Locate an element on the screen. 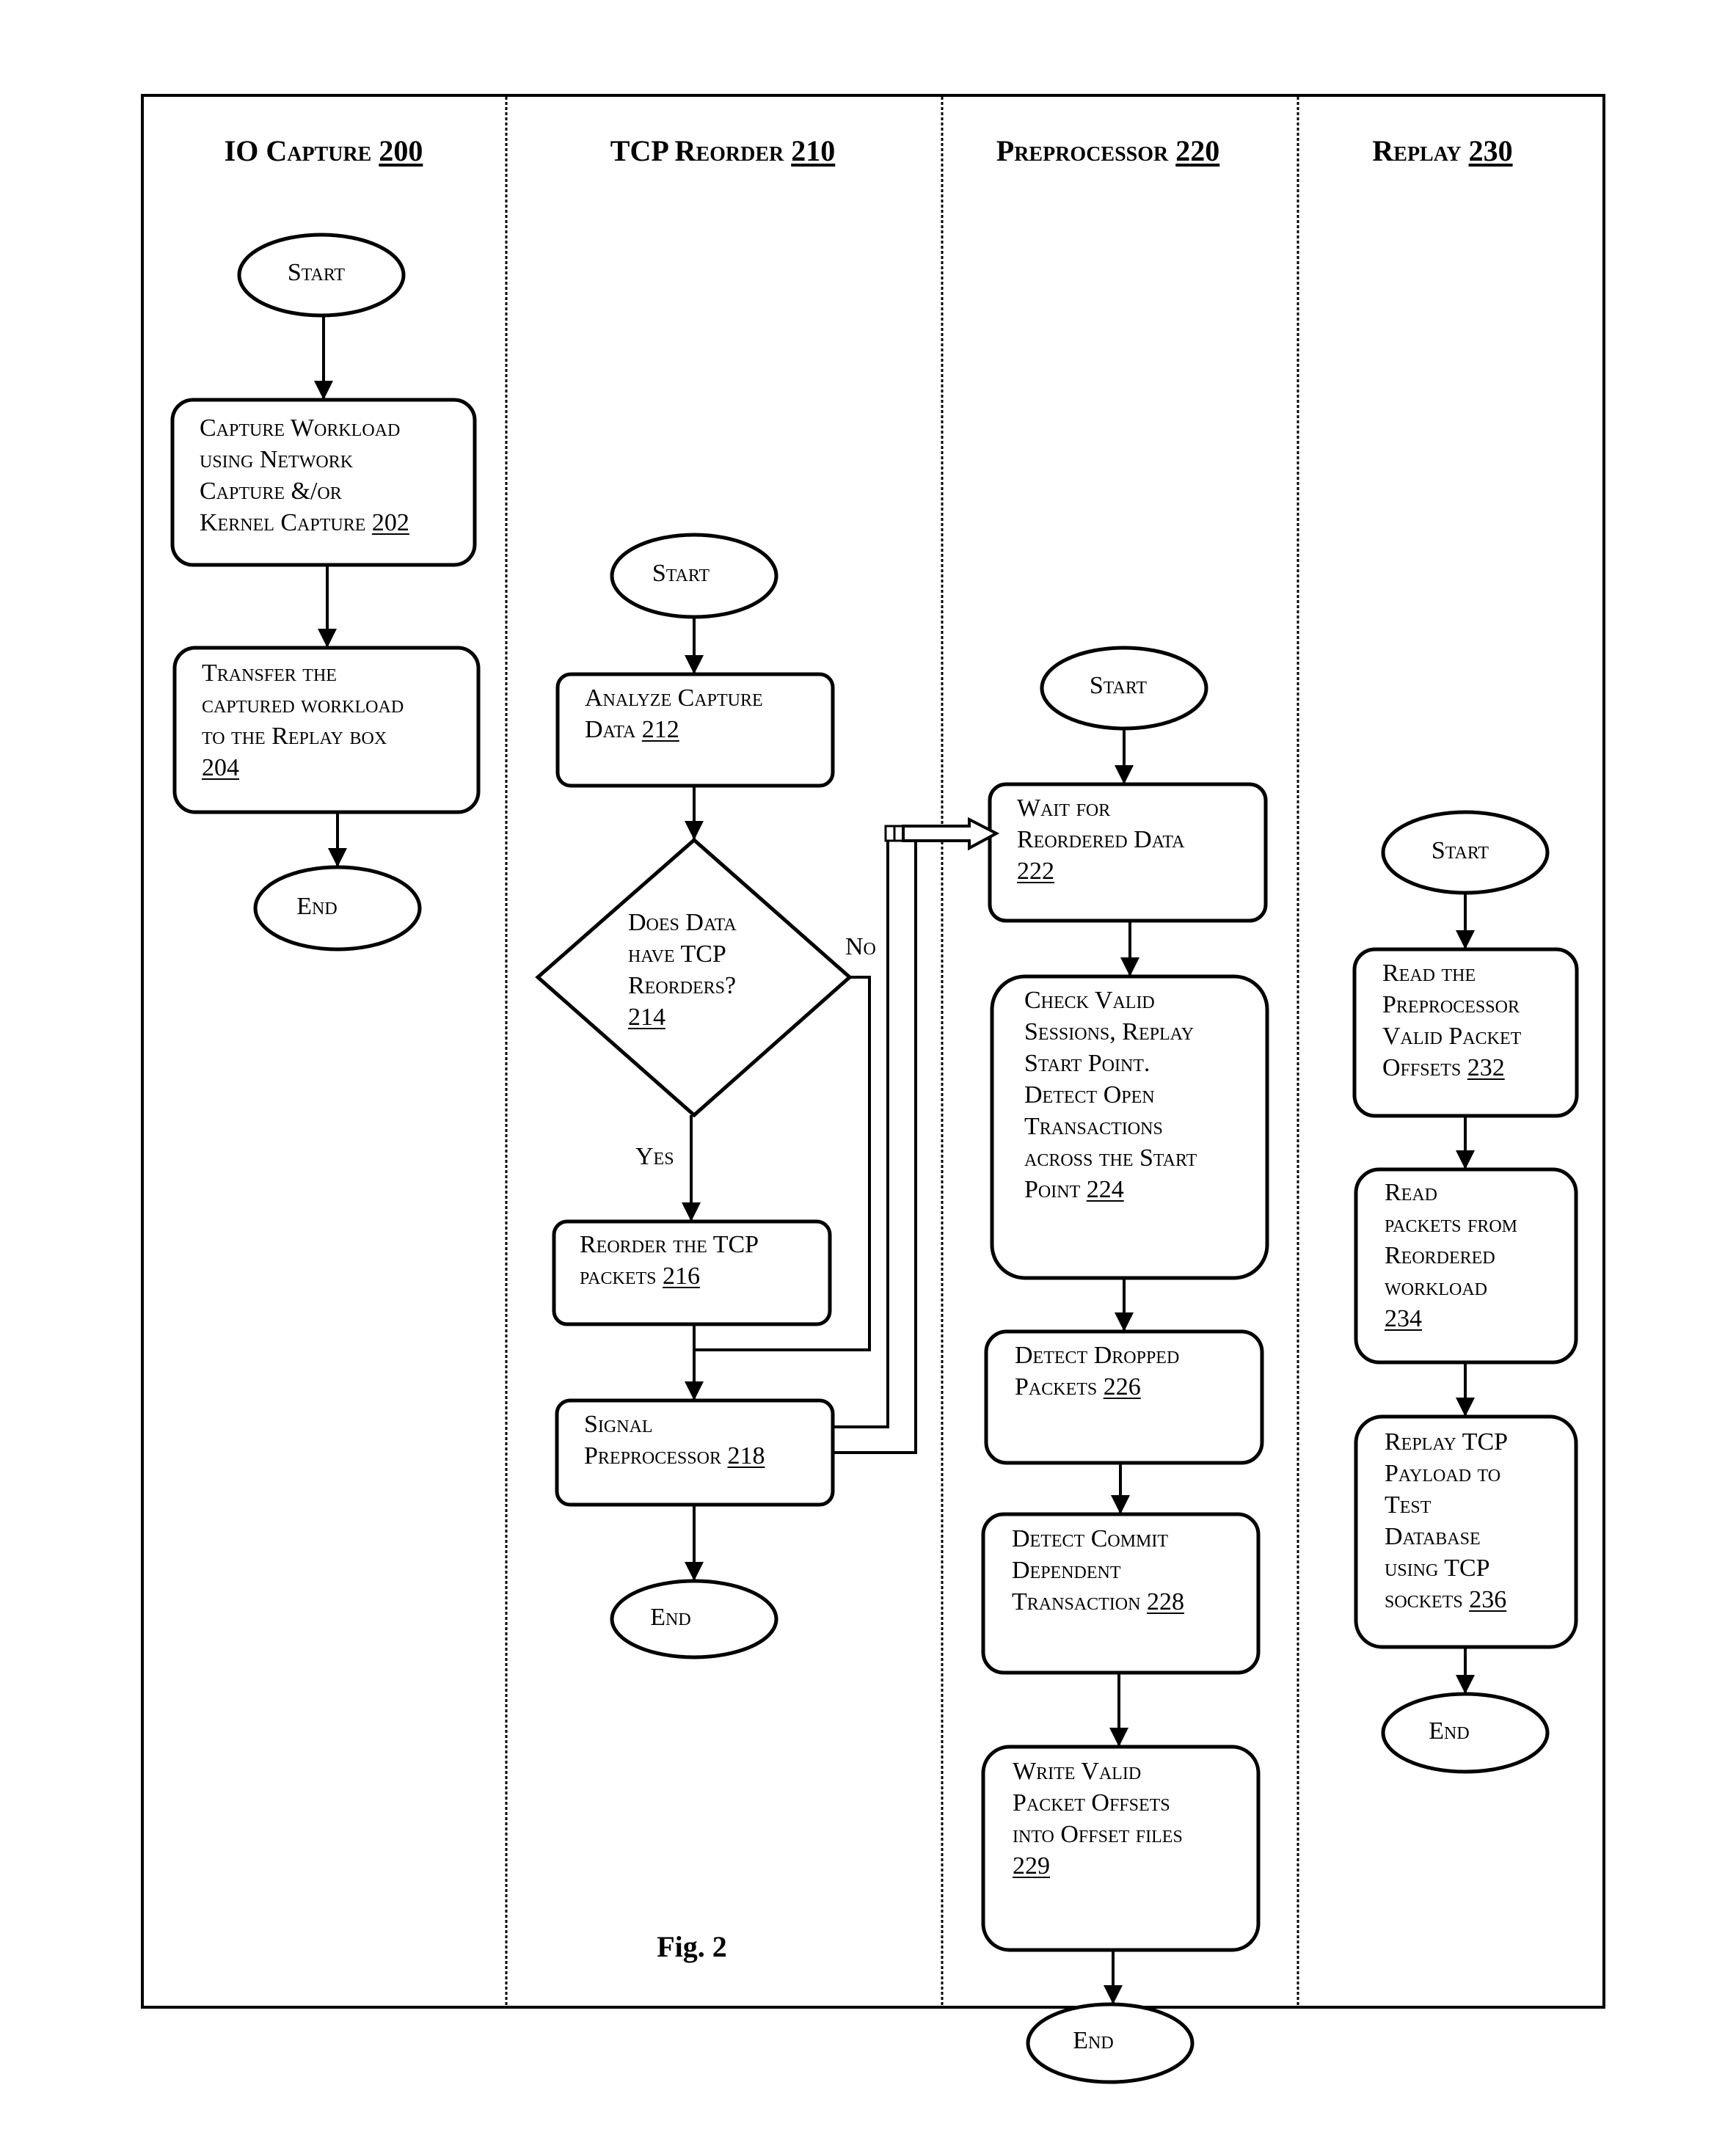 The image size is (1736, 2151). step-229-ref: 229 is located at coordinates (1031, 1866).